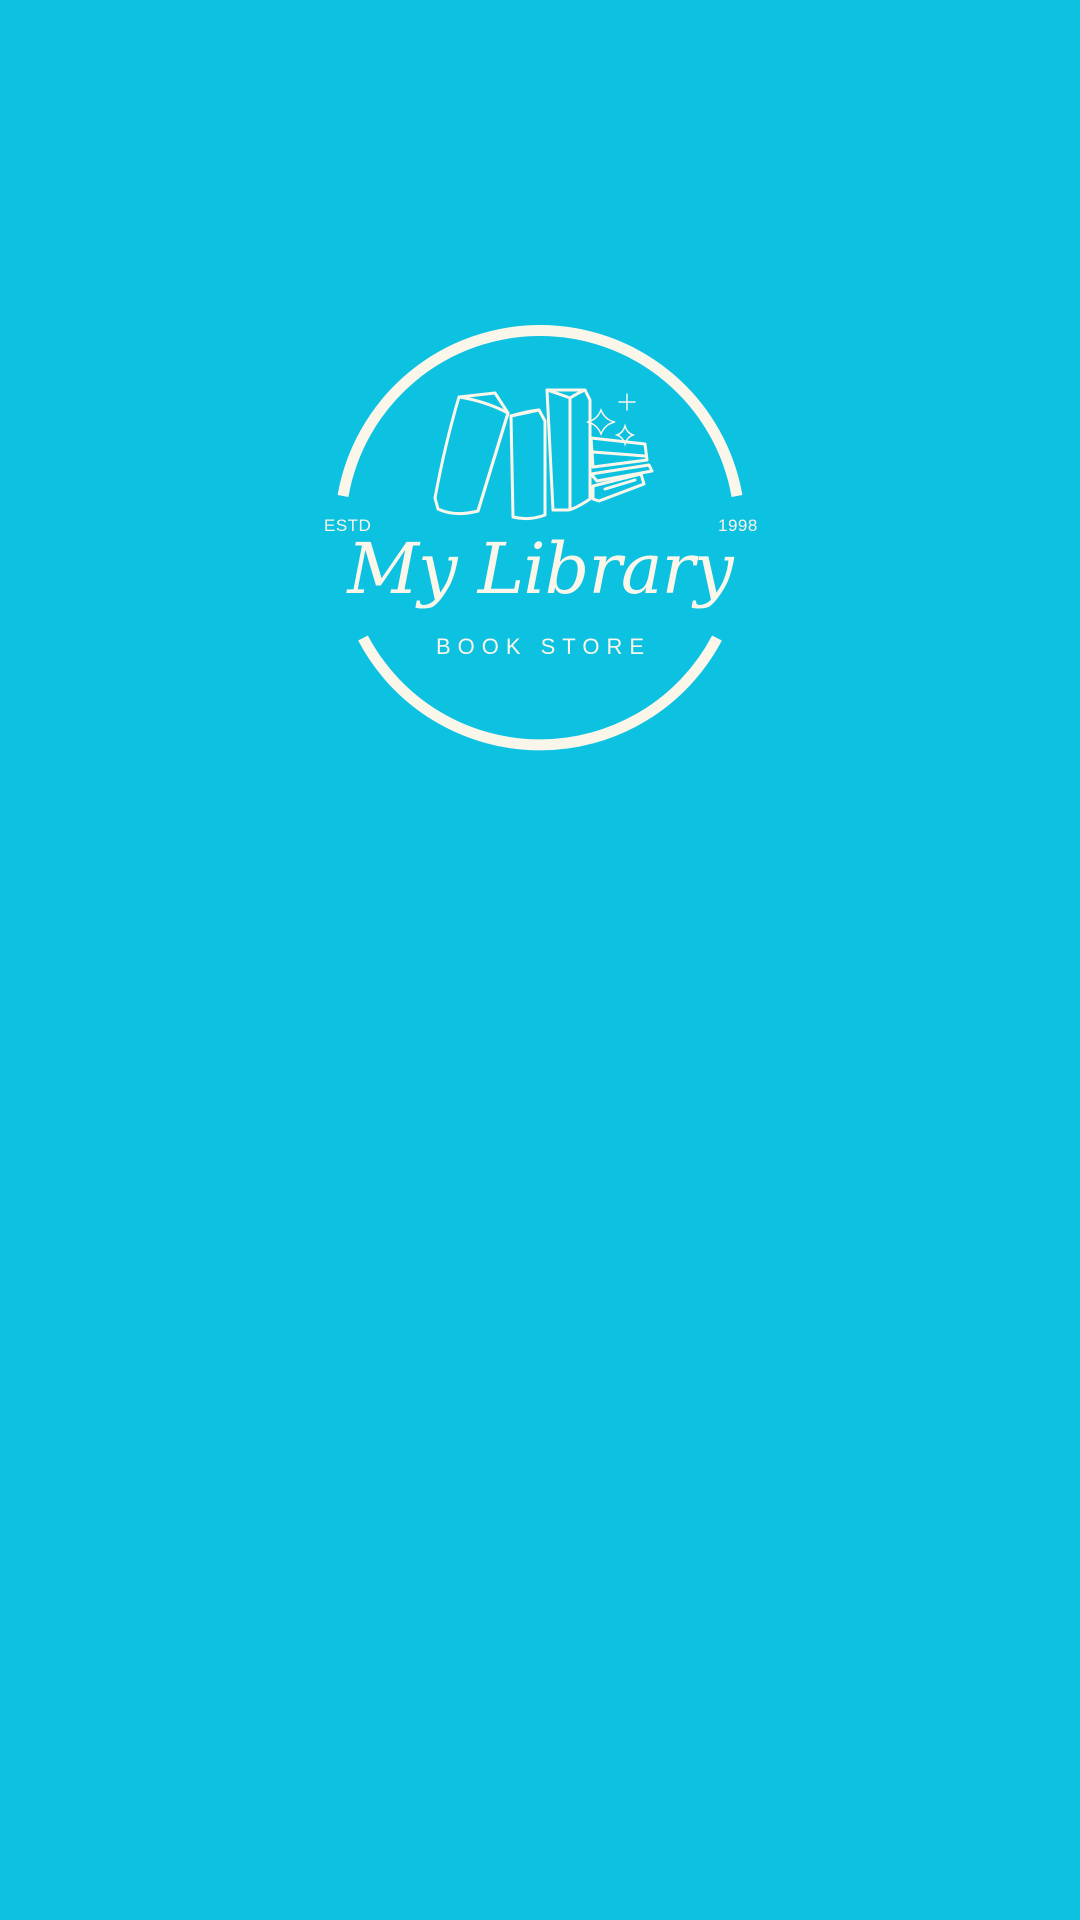 The image size is (1080, 1920). What do you see at coordinates (540, 569) in the screenshot?
I see `brand-title: My Library` at bounding box center [540, 569].